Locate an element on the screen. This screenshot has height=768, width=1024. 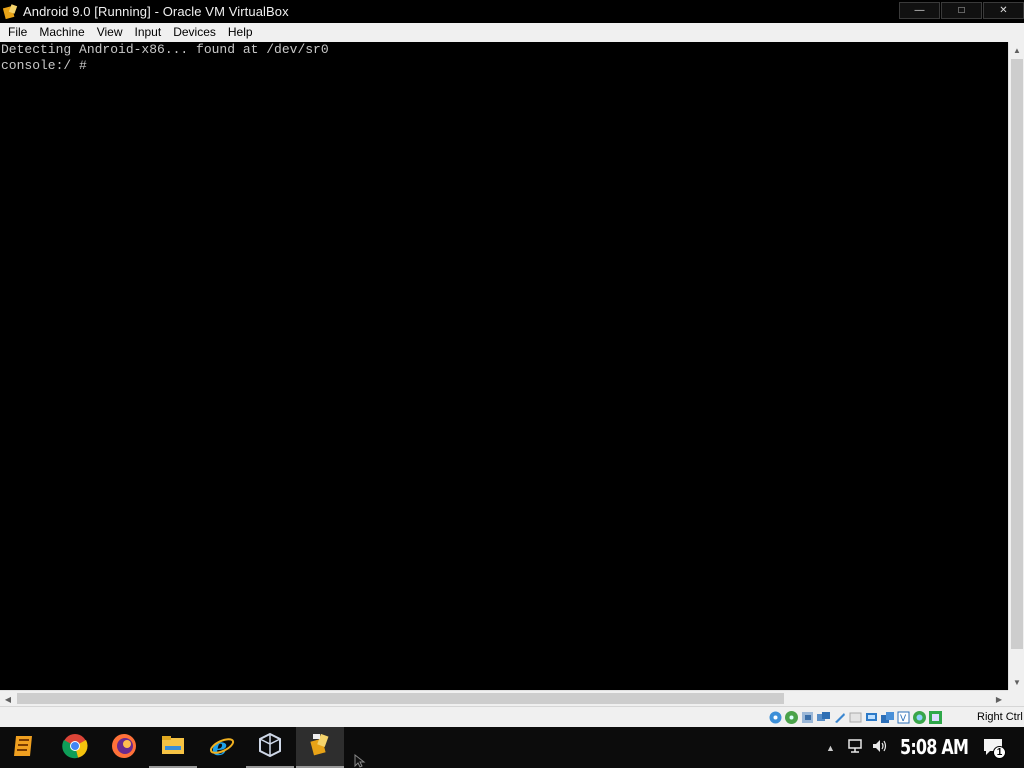
network-tray-icon is located at coordinates (856, 747).